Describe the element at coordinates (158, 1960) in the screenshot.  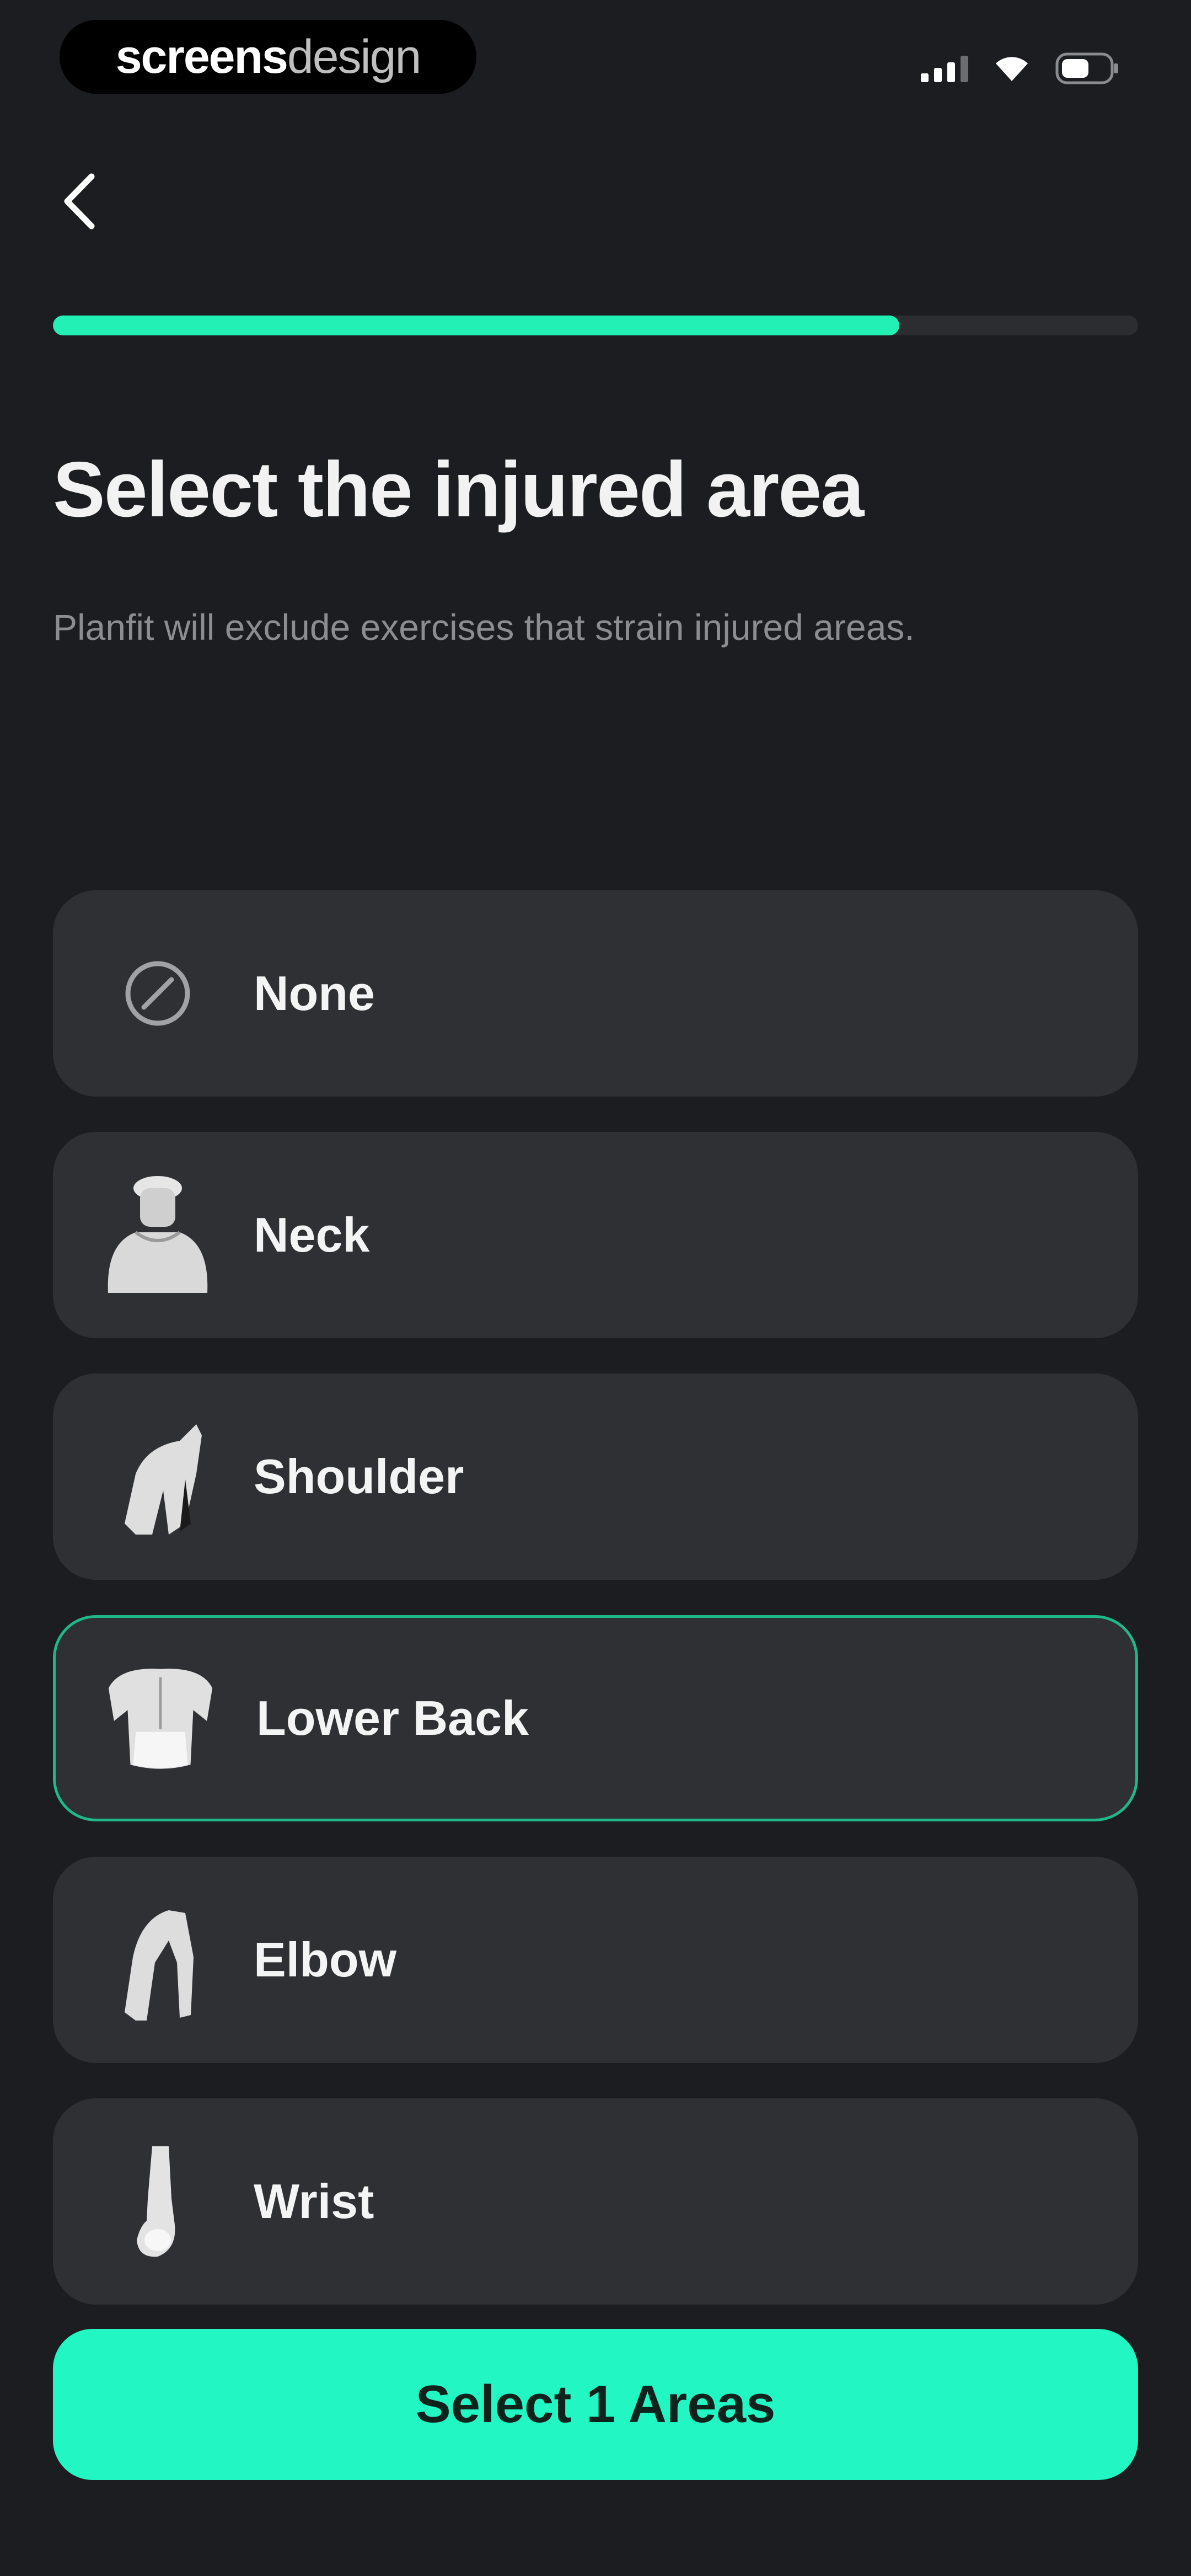
I see `elbow-body-icon` at that location.